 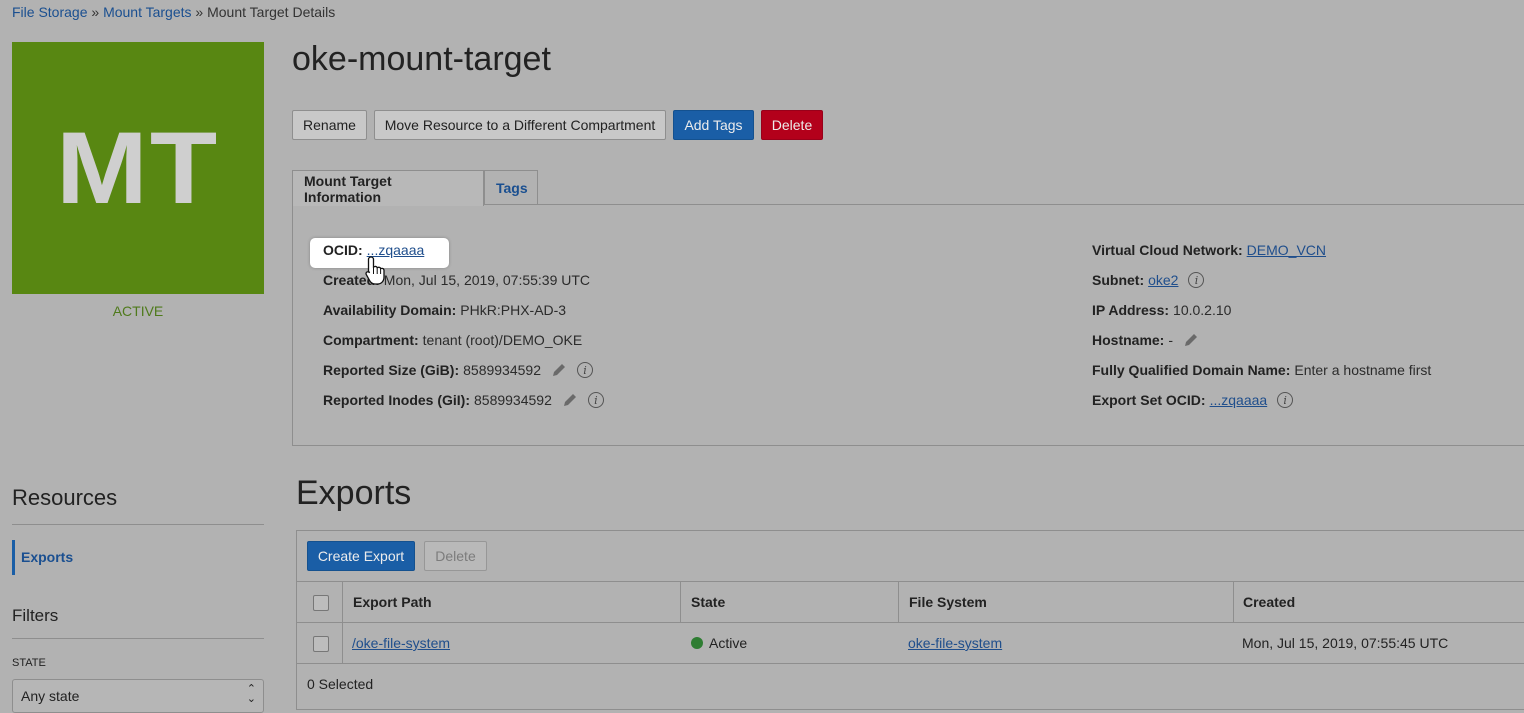 I want to click on file-system-link: oke-file-system, so click(x=955, y=643).